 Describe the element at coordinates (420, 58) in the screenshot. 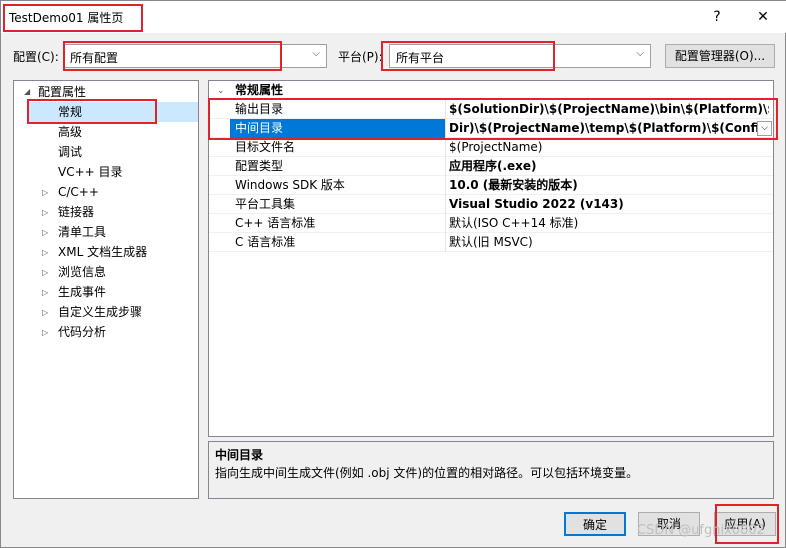

I see `platform-dropdown-value: 所有平台` at that location.